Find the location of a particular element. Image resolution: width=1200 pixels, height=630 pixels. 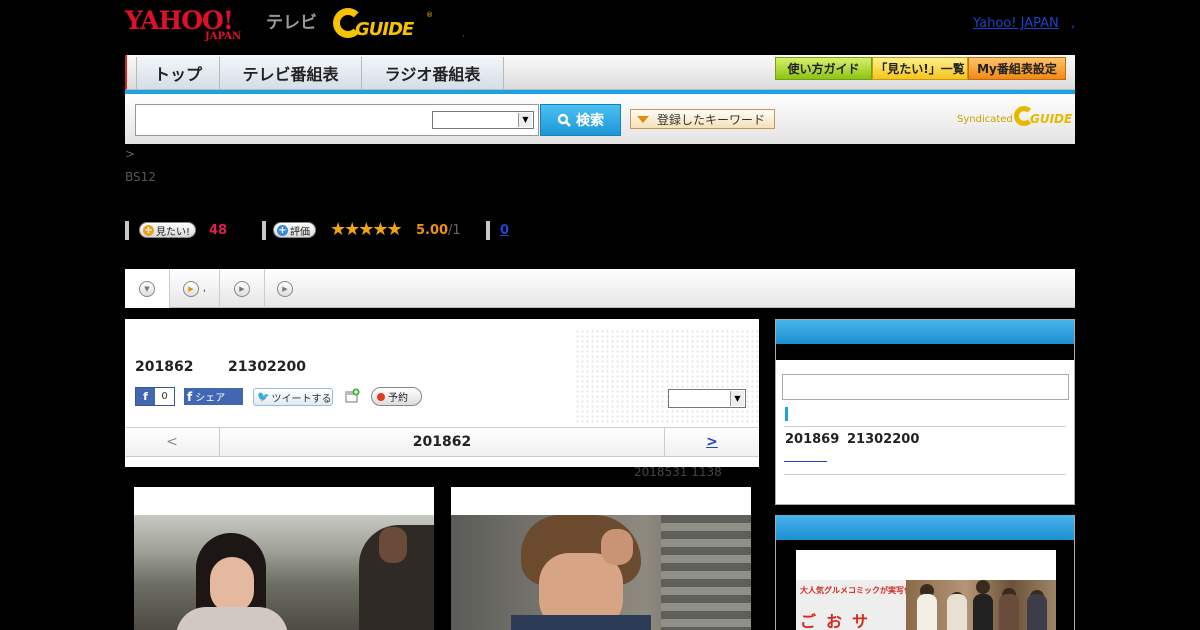

updated-timestamp: 2018531 1138 is located at coordinates (678, 472).